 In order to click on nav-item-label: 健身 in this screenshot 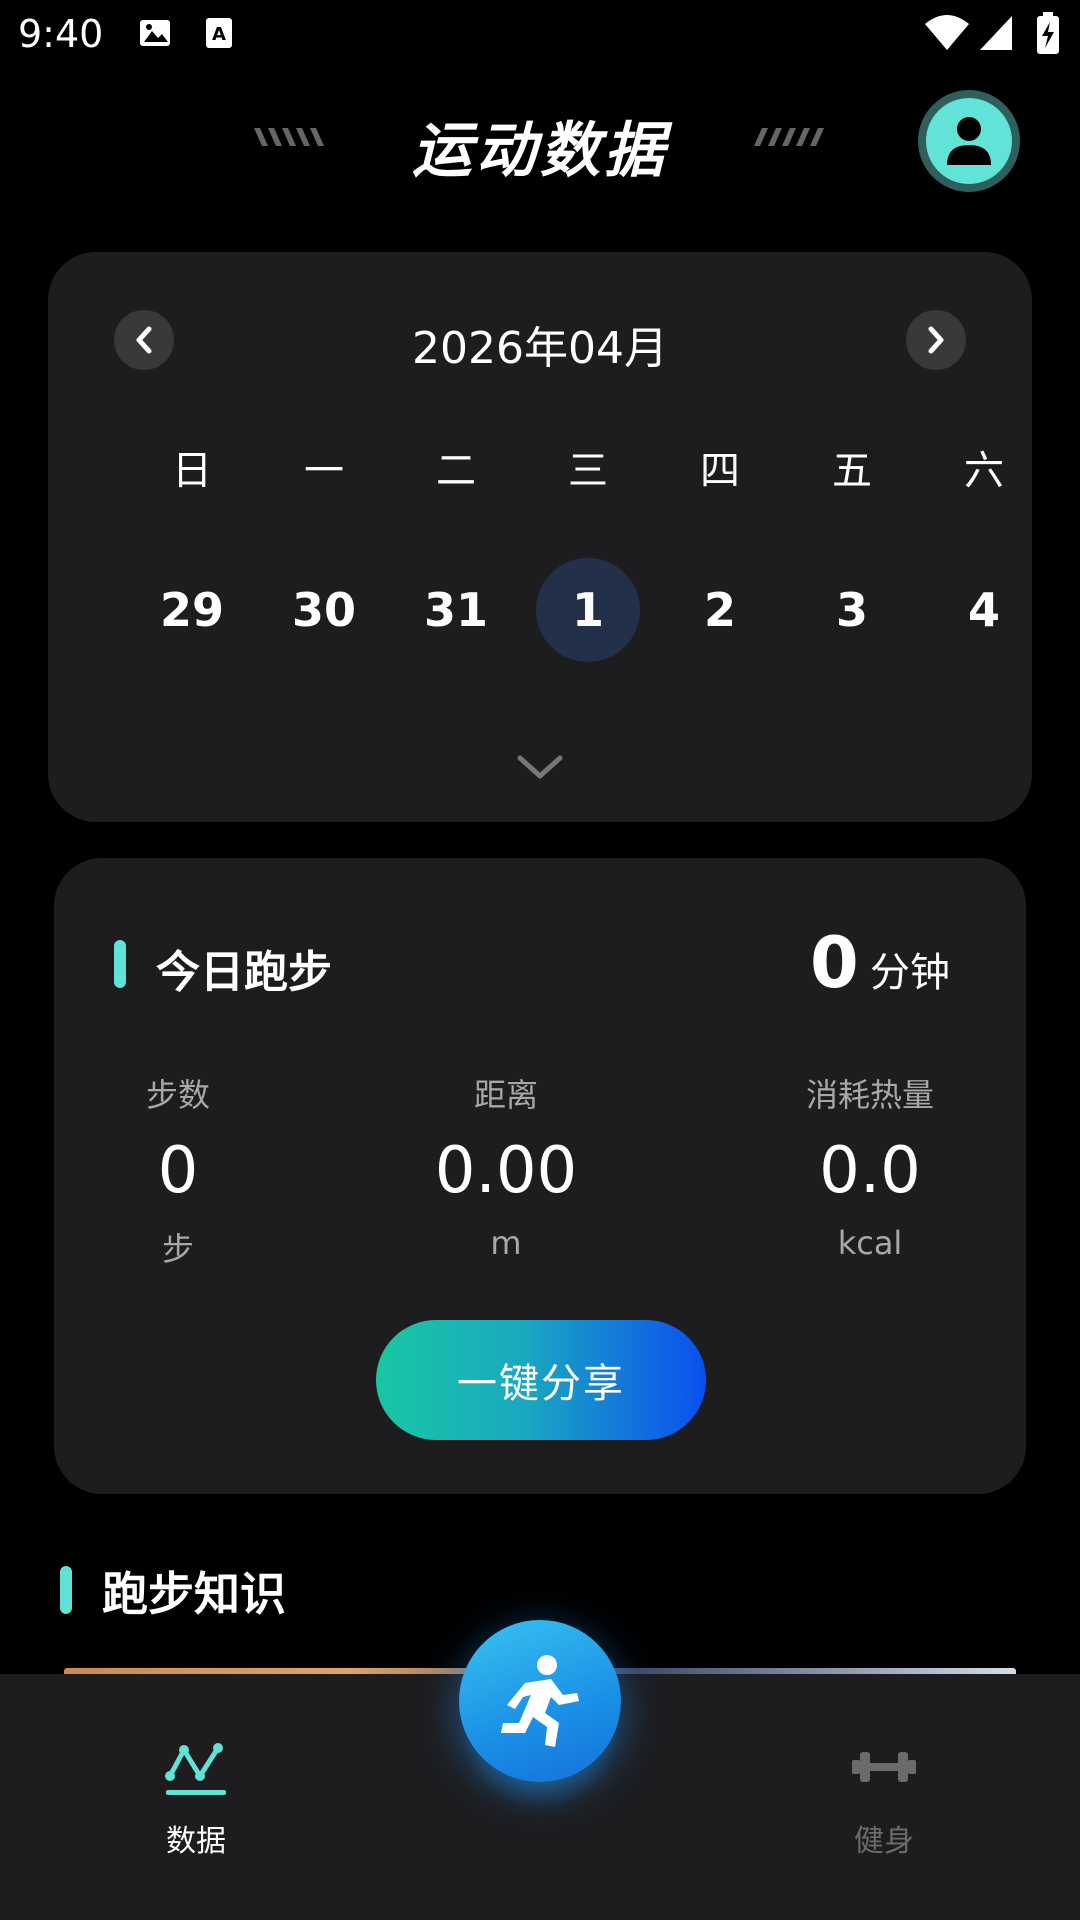, I will do `click(884, 1841)`.